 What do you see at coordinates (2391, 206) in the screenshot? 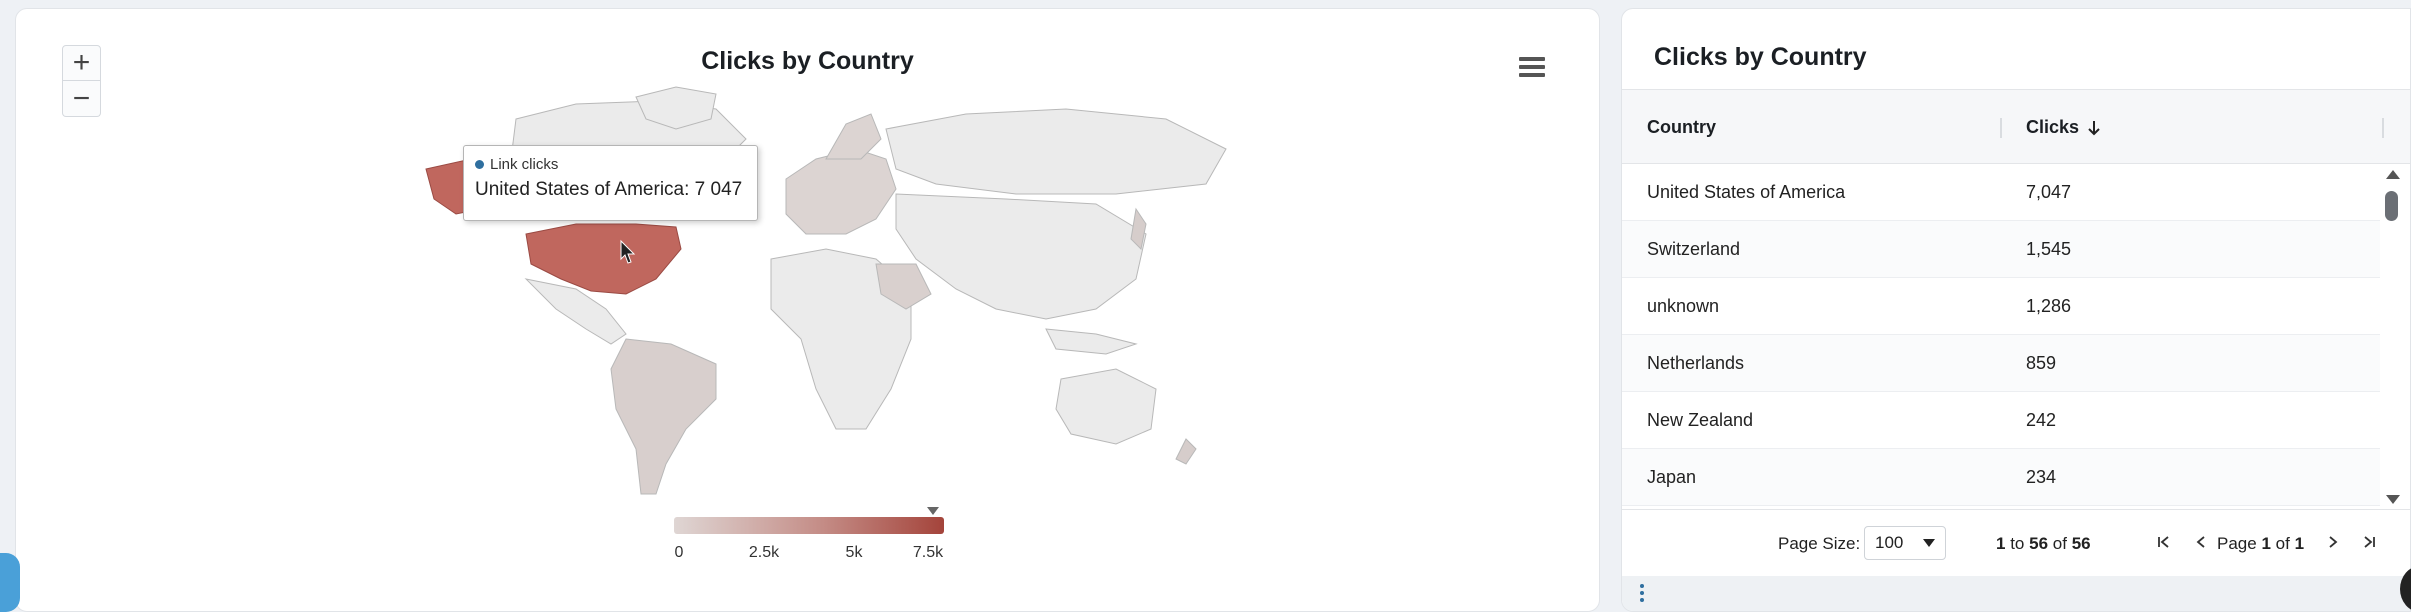
I see `scroll-thumb` at bounding box center [2391, 206].